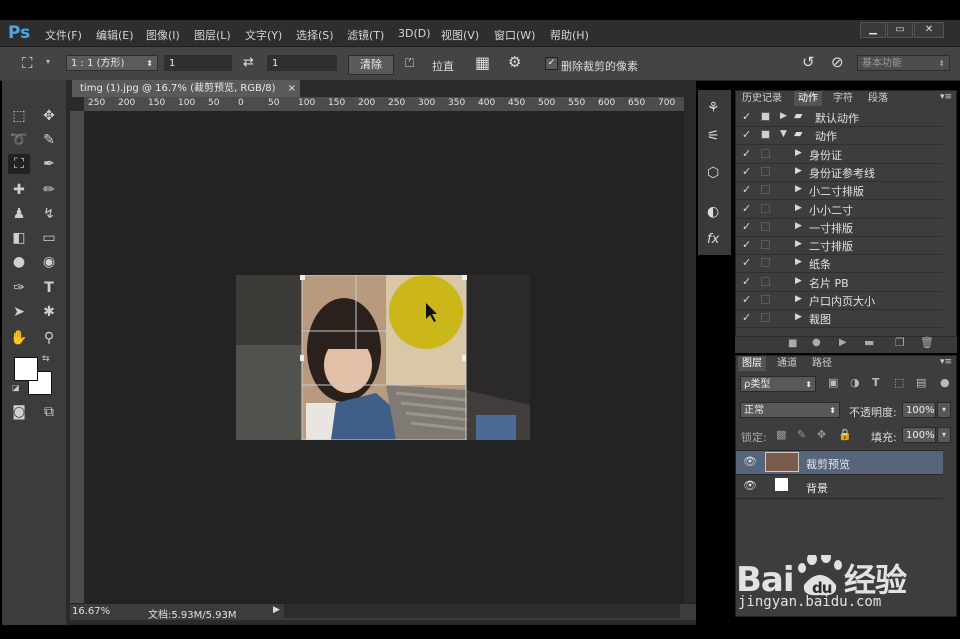  What do you see at coordinates (383, 357) in the screenshot?
I see `photo-image` at bounding box center [383, 357].